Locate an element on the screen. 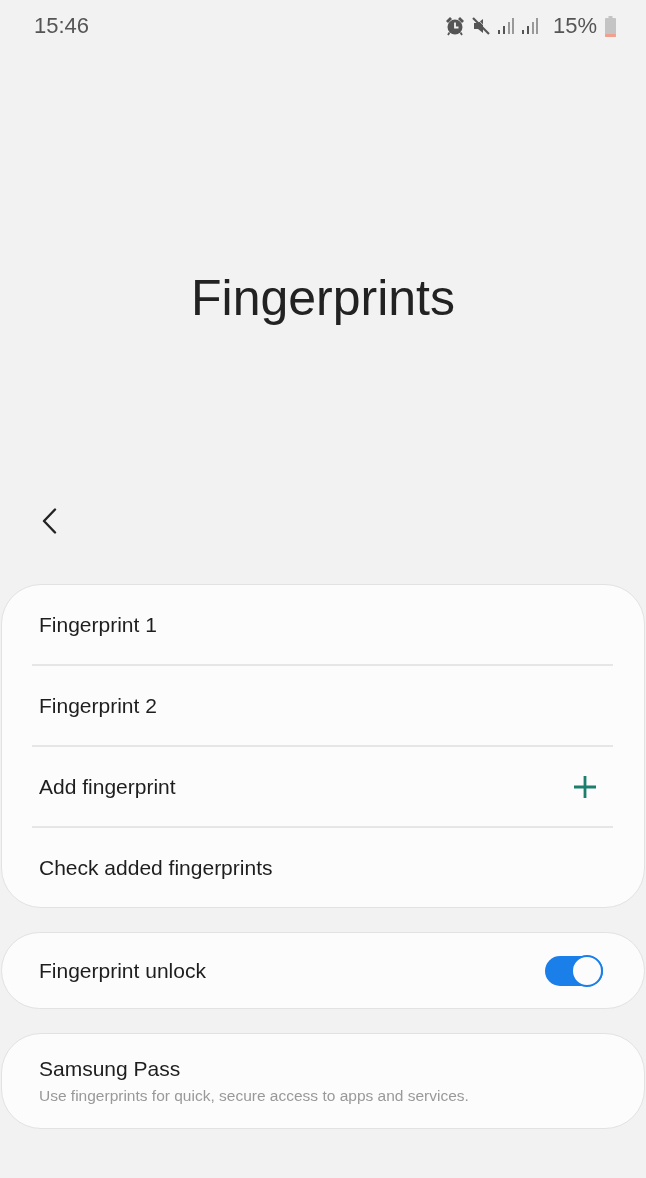 Image resolution: width=646 pixels, height=1178 pixels. battery-percentage: 15% is located at coordinates (574, 26).